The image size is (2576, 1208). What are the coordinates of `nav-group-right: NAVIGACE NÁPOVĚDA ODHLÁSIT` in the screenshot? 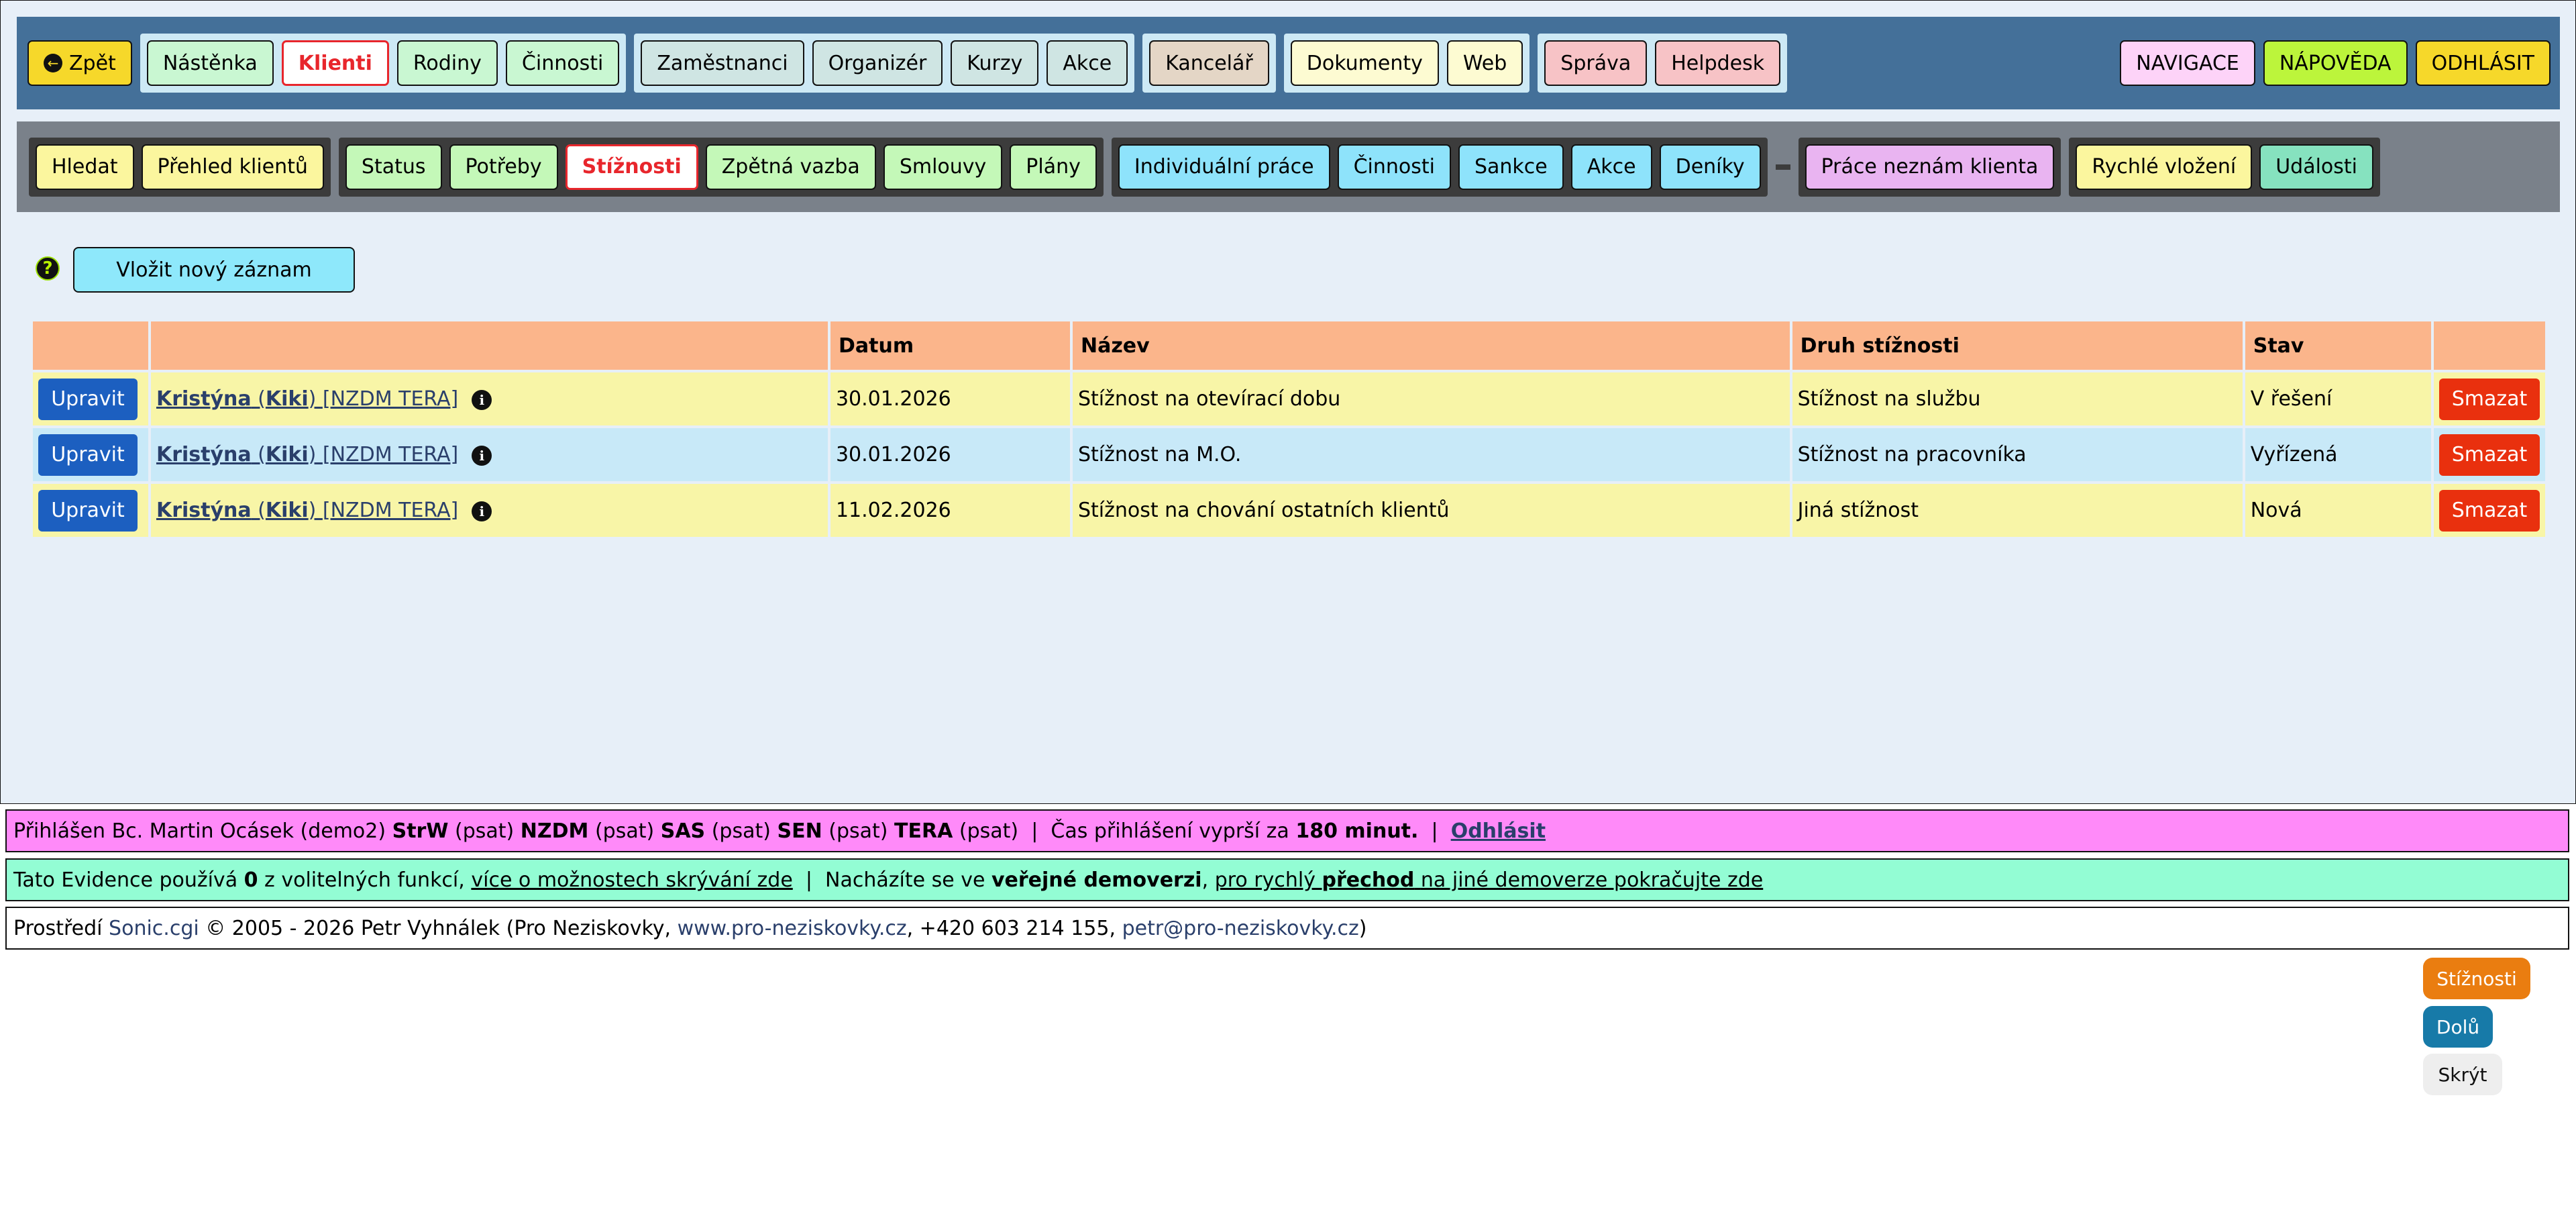 It's located at (2340, 63).